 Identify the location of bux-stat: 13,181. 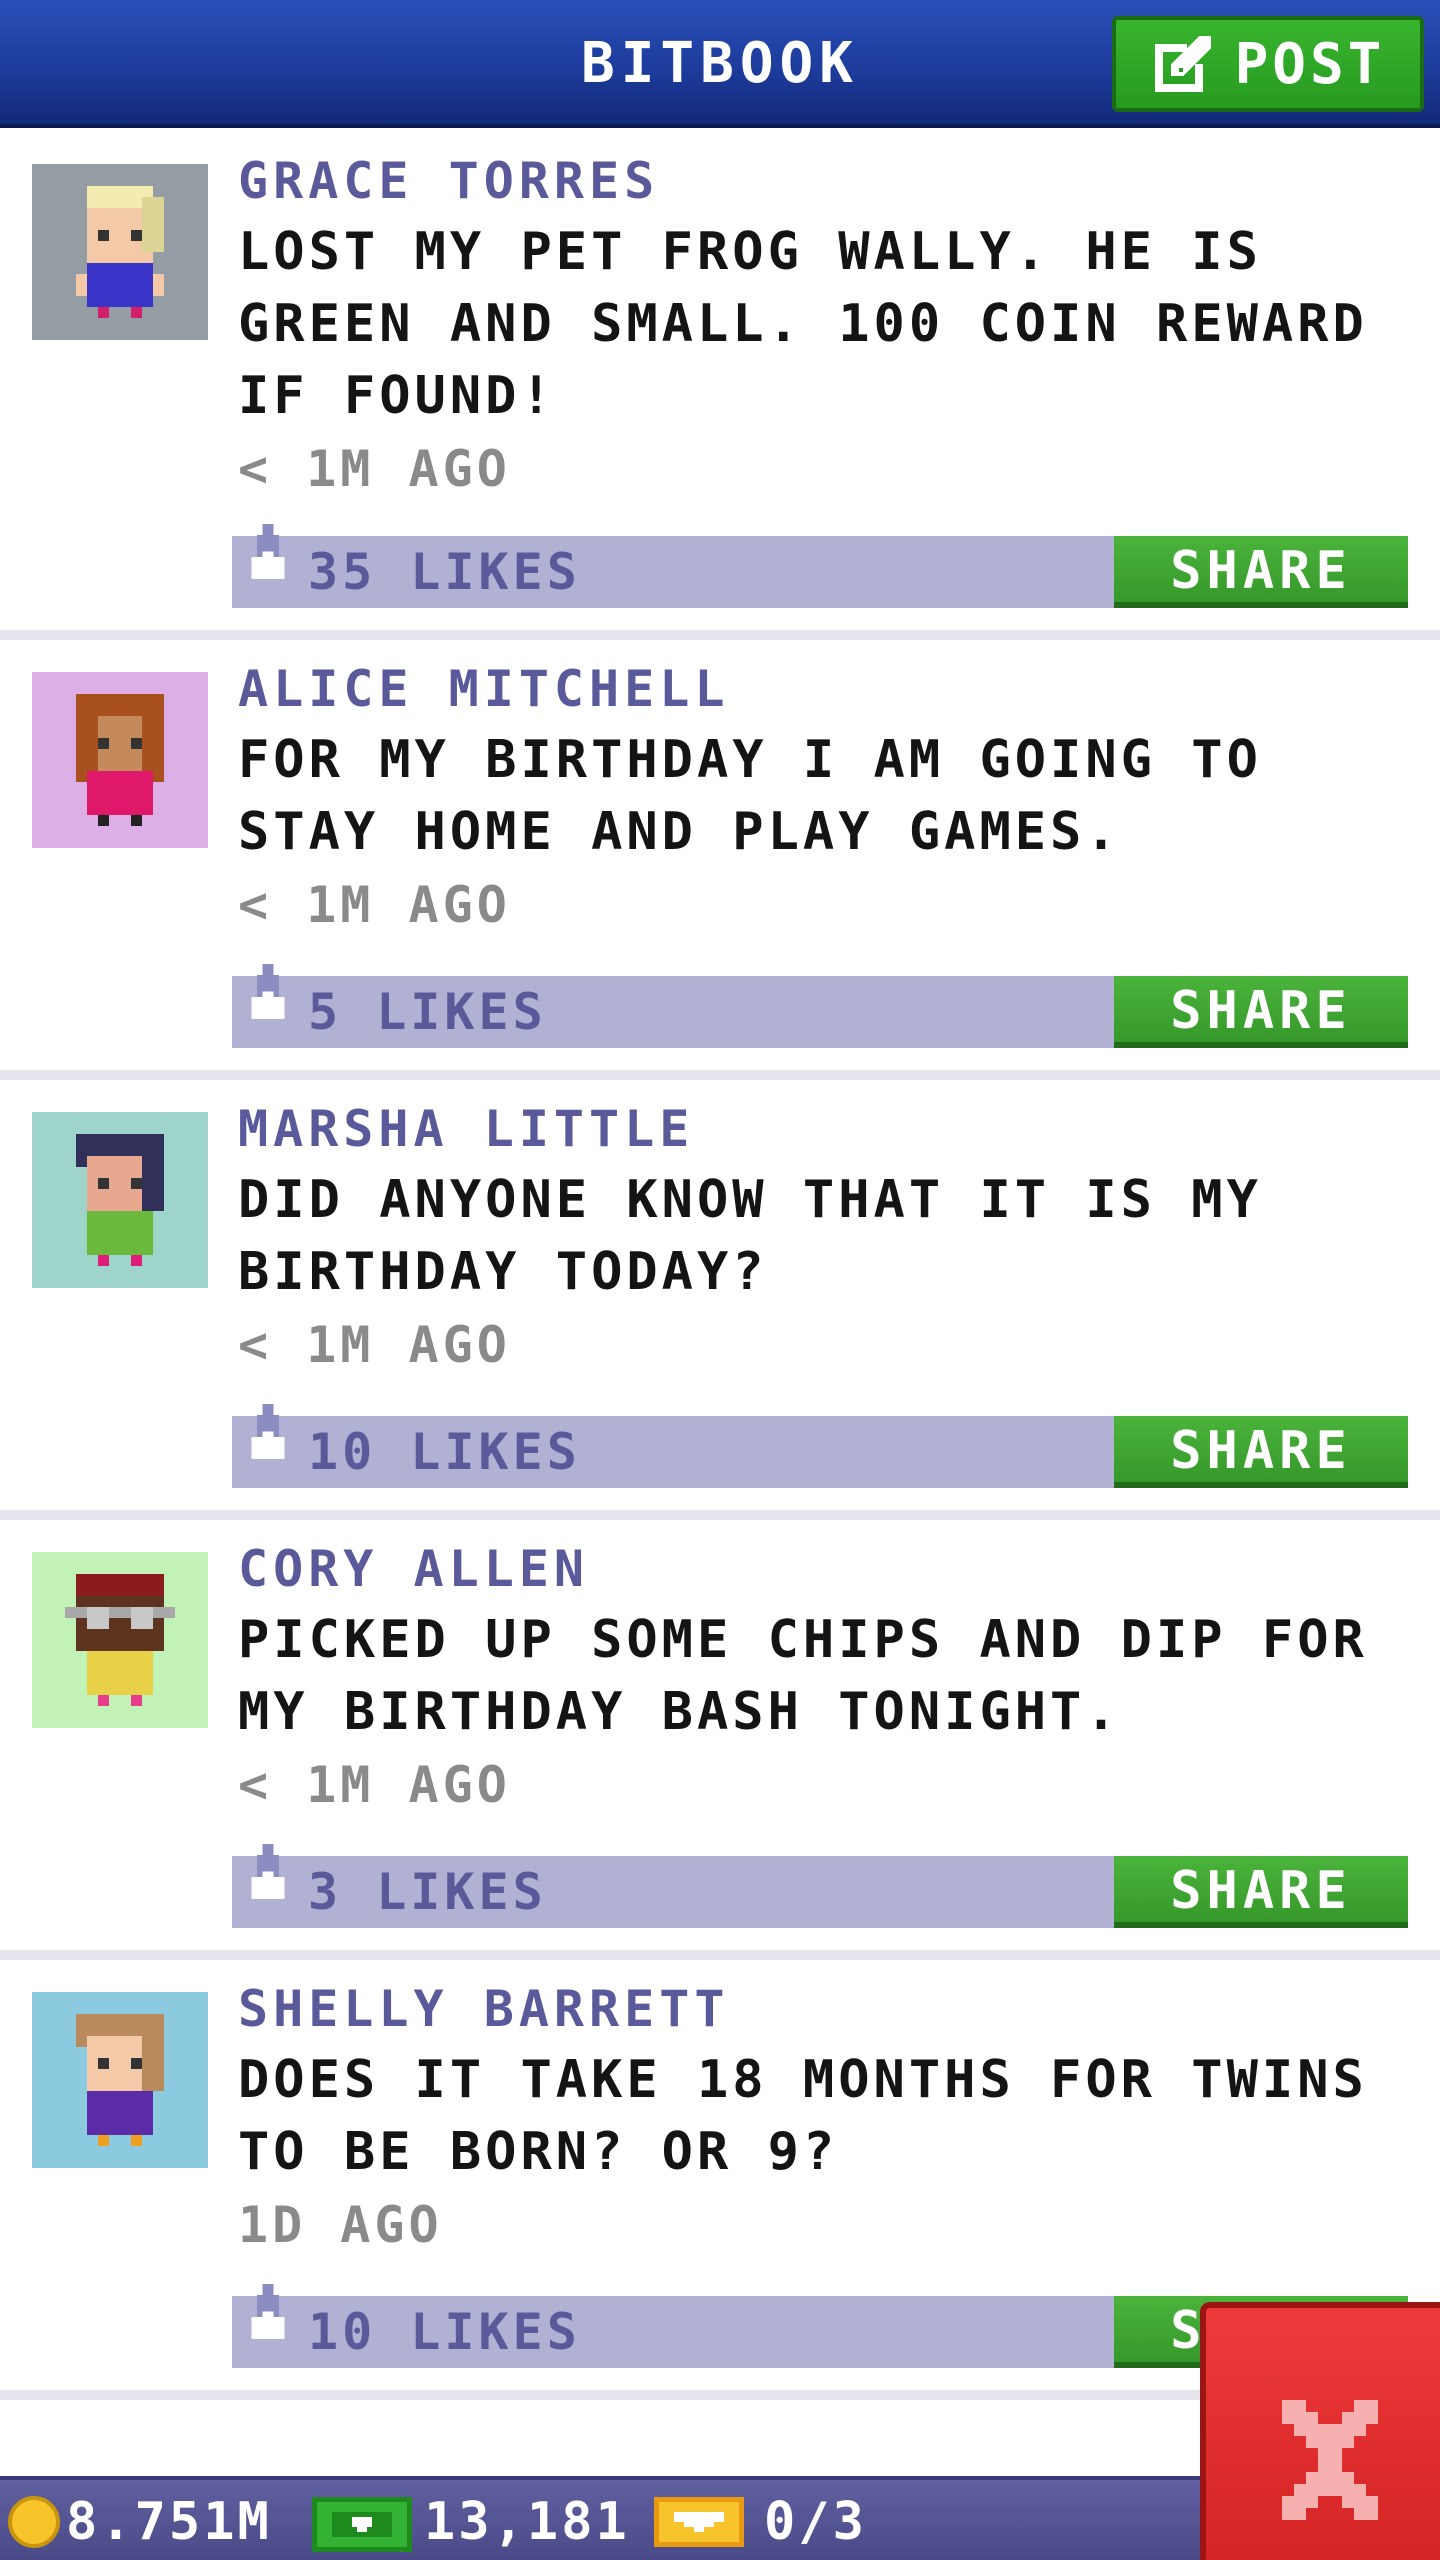
(471, 2520).